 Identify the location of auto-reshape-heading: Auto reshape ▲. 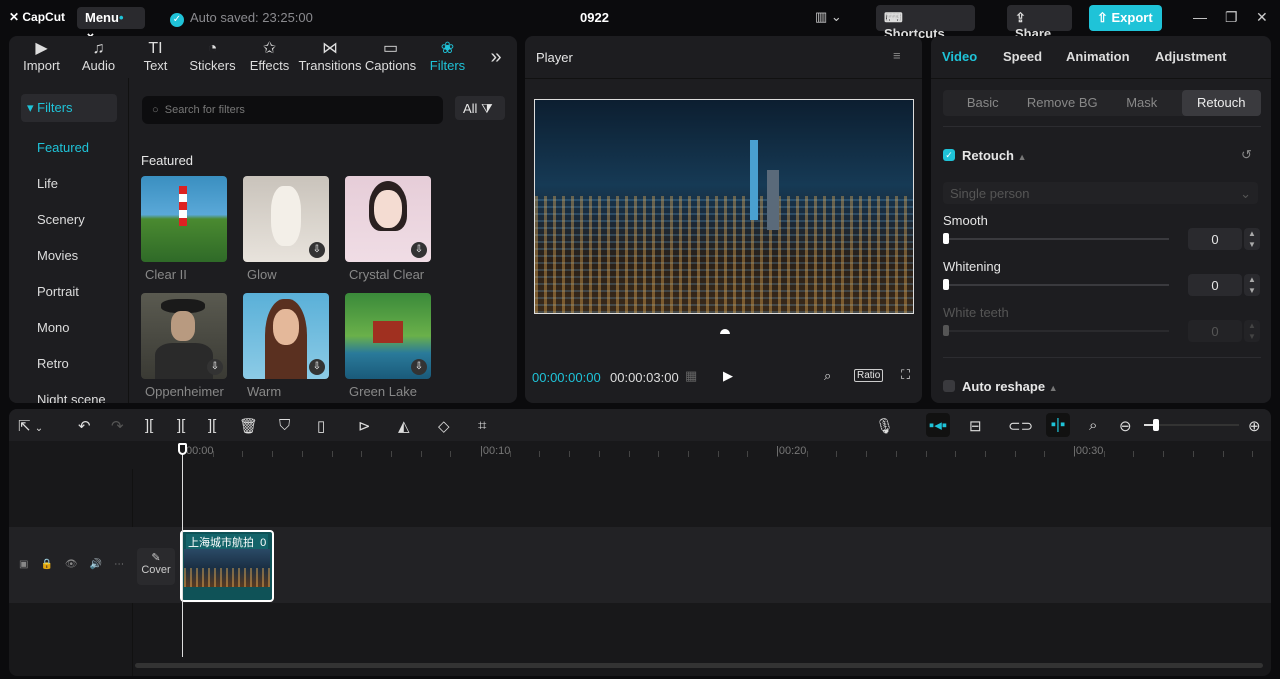
(1010, 386).